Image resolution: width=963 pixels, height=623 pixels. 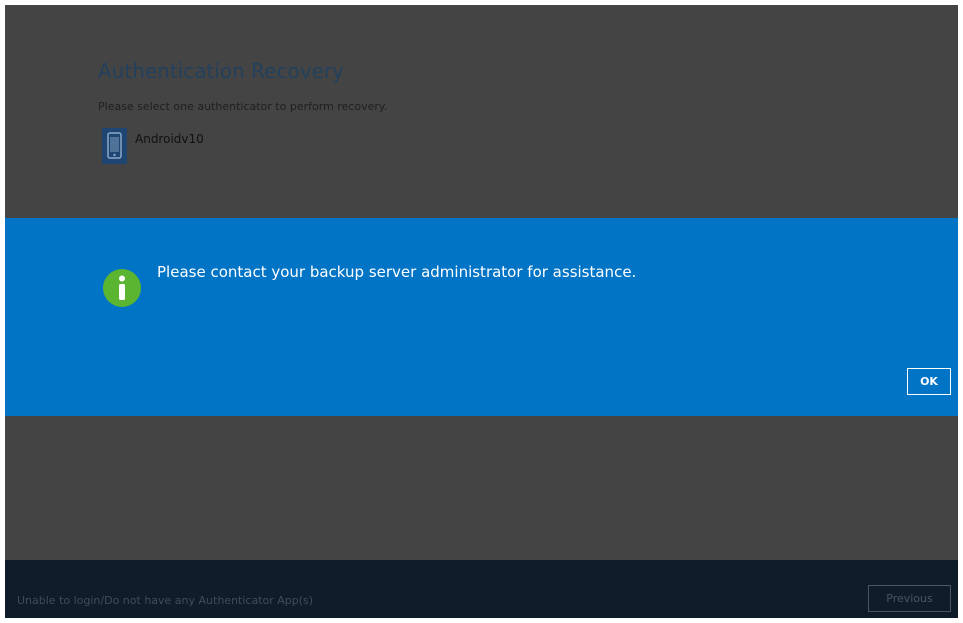 I want to click on ok-button: OK, so click(x=929, y=381).